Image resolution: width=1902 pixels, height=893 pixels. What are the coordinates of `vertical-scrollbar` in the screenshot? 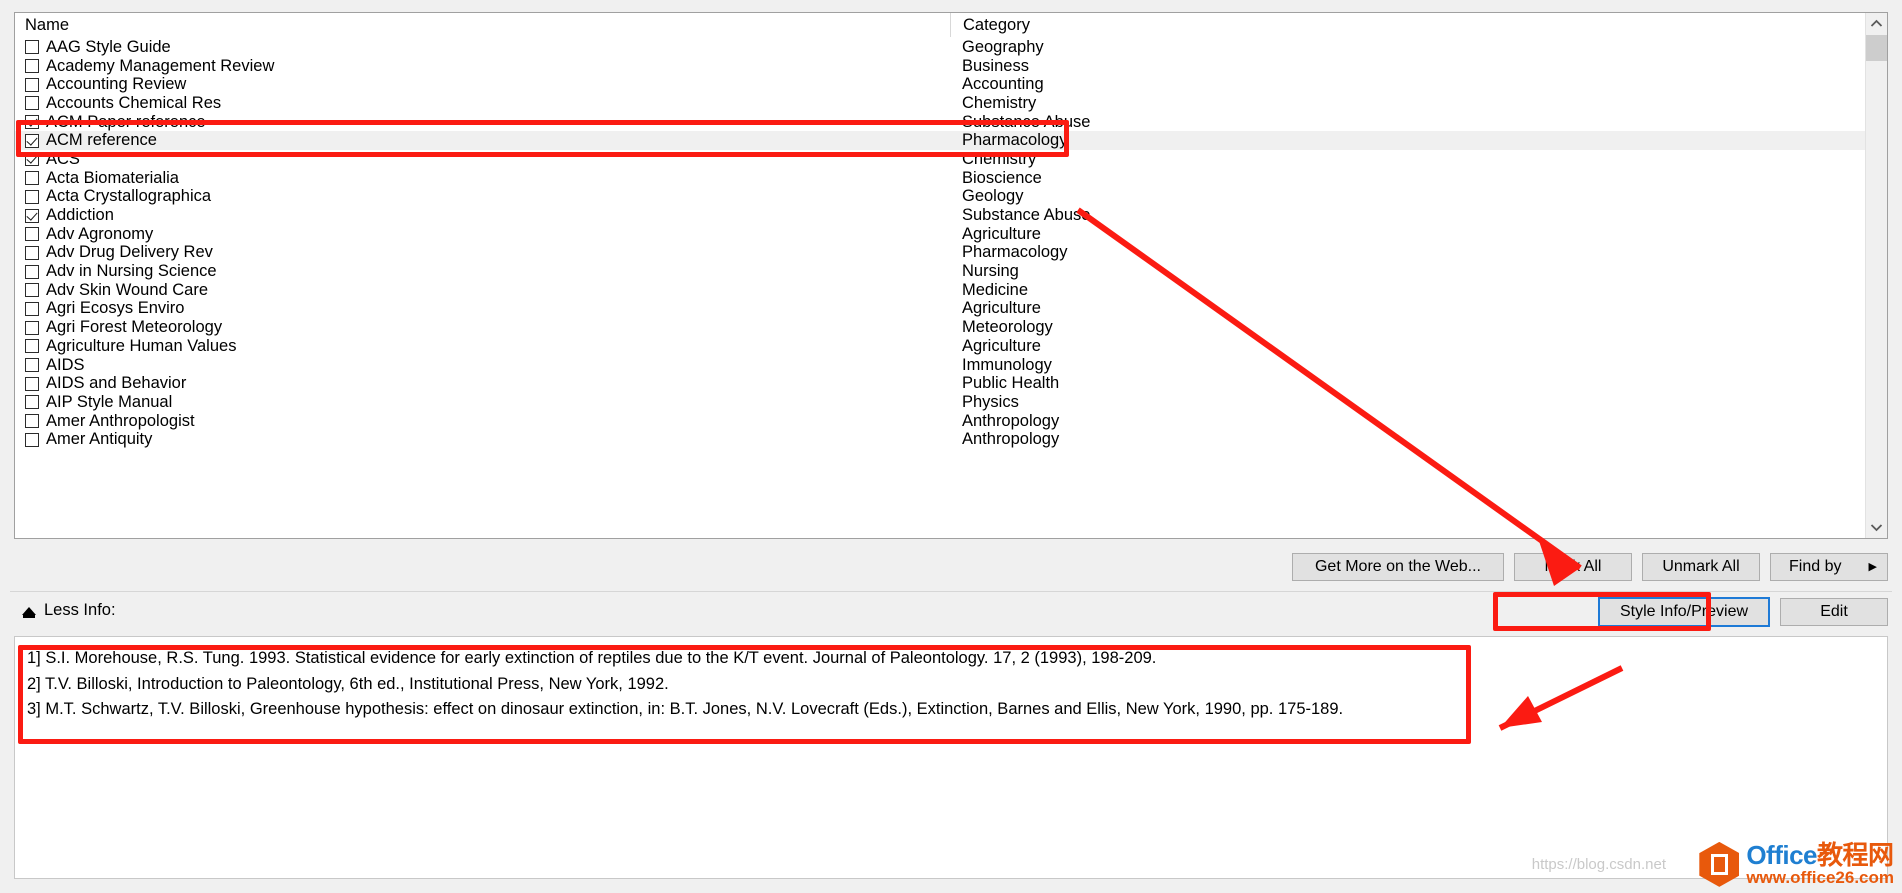 It's located at (1876, 275).